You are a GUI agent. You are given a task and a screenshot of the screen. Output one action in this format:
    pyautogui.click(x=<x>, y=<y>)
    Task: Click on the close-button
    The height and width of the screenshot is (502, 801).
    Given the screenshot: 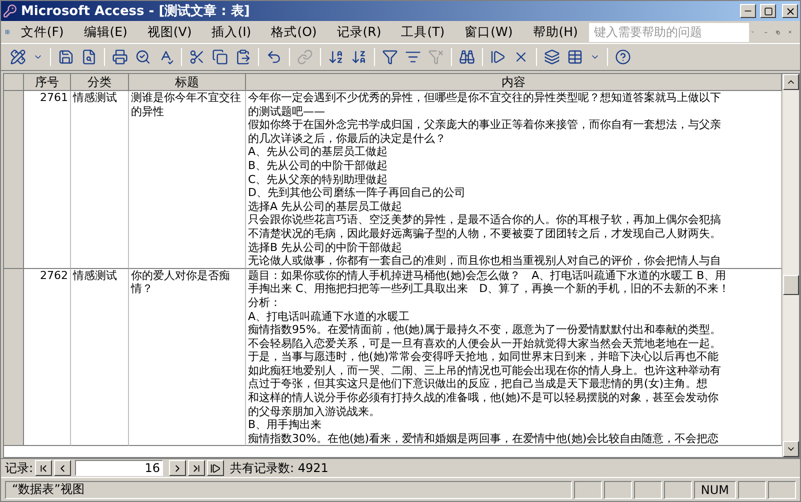 What is the action you would take?
    pyautogui.click(x=790, y=11)
    